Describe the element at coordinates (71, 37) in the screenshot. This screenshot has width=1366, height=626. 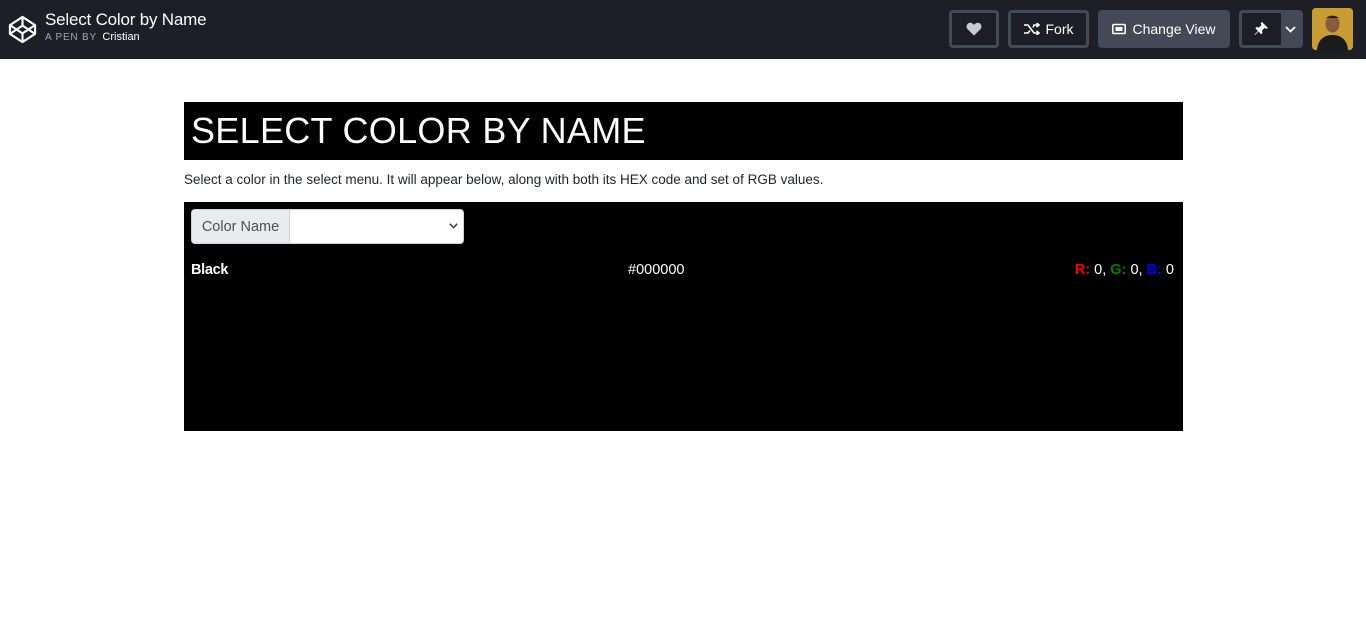
I see `byline-prefix: A PEN BY` at that location.